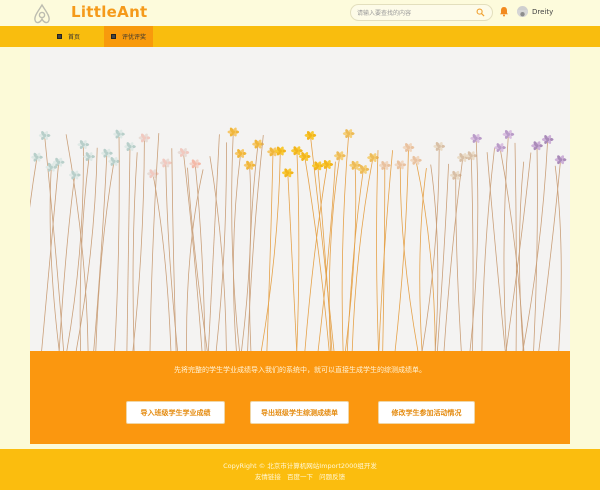 This screenshot has height=490, width=600. I want to click on nav-item-awards: 评优评奖, so click(128, 36).